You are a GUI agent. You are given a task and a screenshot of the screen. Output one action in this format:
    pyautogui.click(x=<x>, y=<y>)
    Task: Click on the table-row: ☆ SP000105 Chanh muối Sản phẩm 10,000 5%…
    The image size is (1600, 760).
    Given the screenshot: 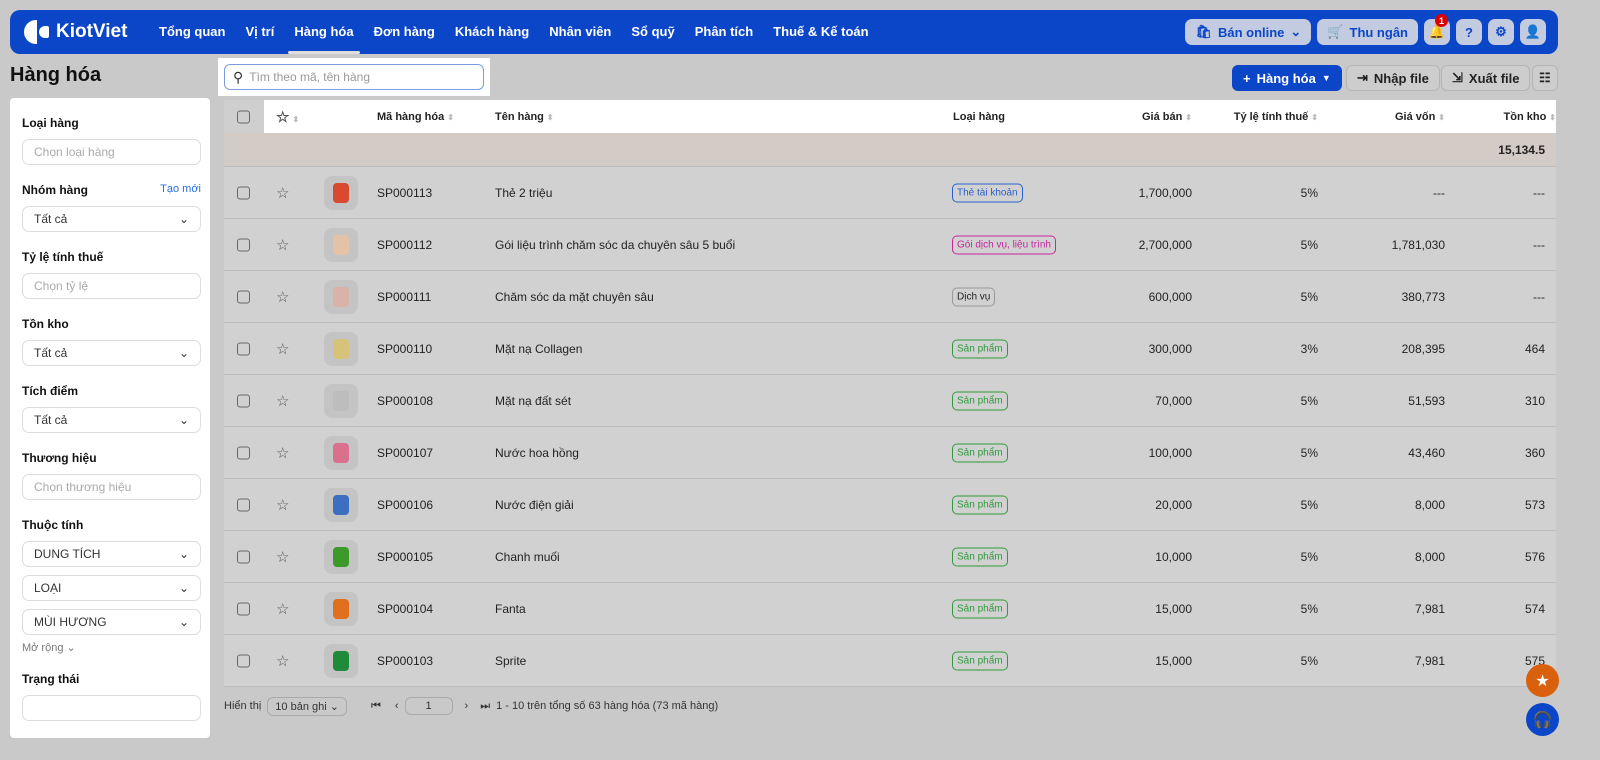 What is the action you would take?
    pyautogui.click(x=890, y=557)
    